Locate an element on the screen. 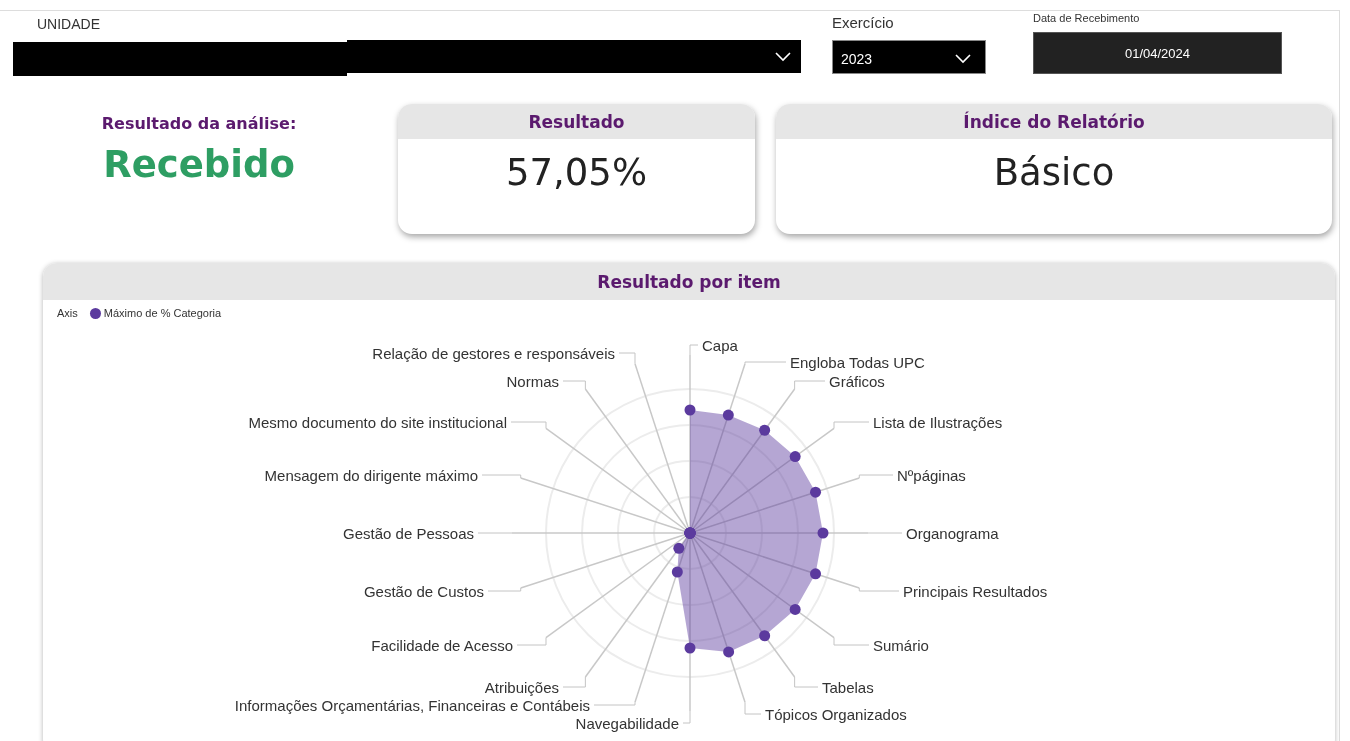  axis-label: Capa is located at coordinates (720, 345).